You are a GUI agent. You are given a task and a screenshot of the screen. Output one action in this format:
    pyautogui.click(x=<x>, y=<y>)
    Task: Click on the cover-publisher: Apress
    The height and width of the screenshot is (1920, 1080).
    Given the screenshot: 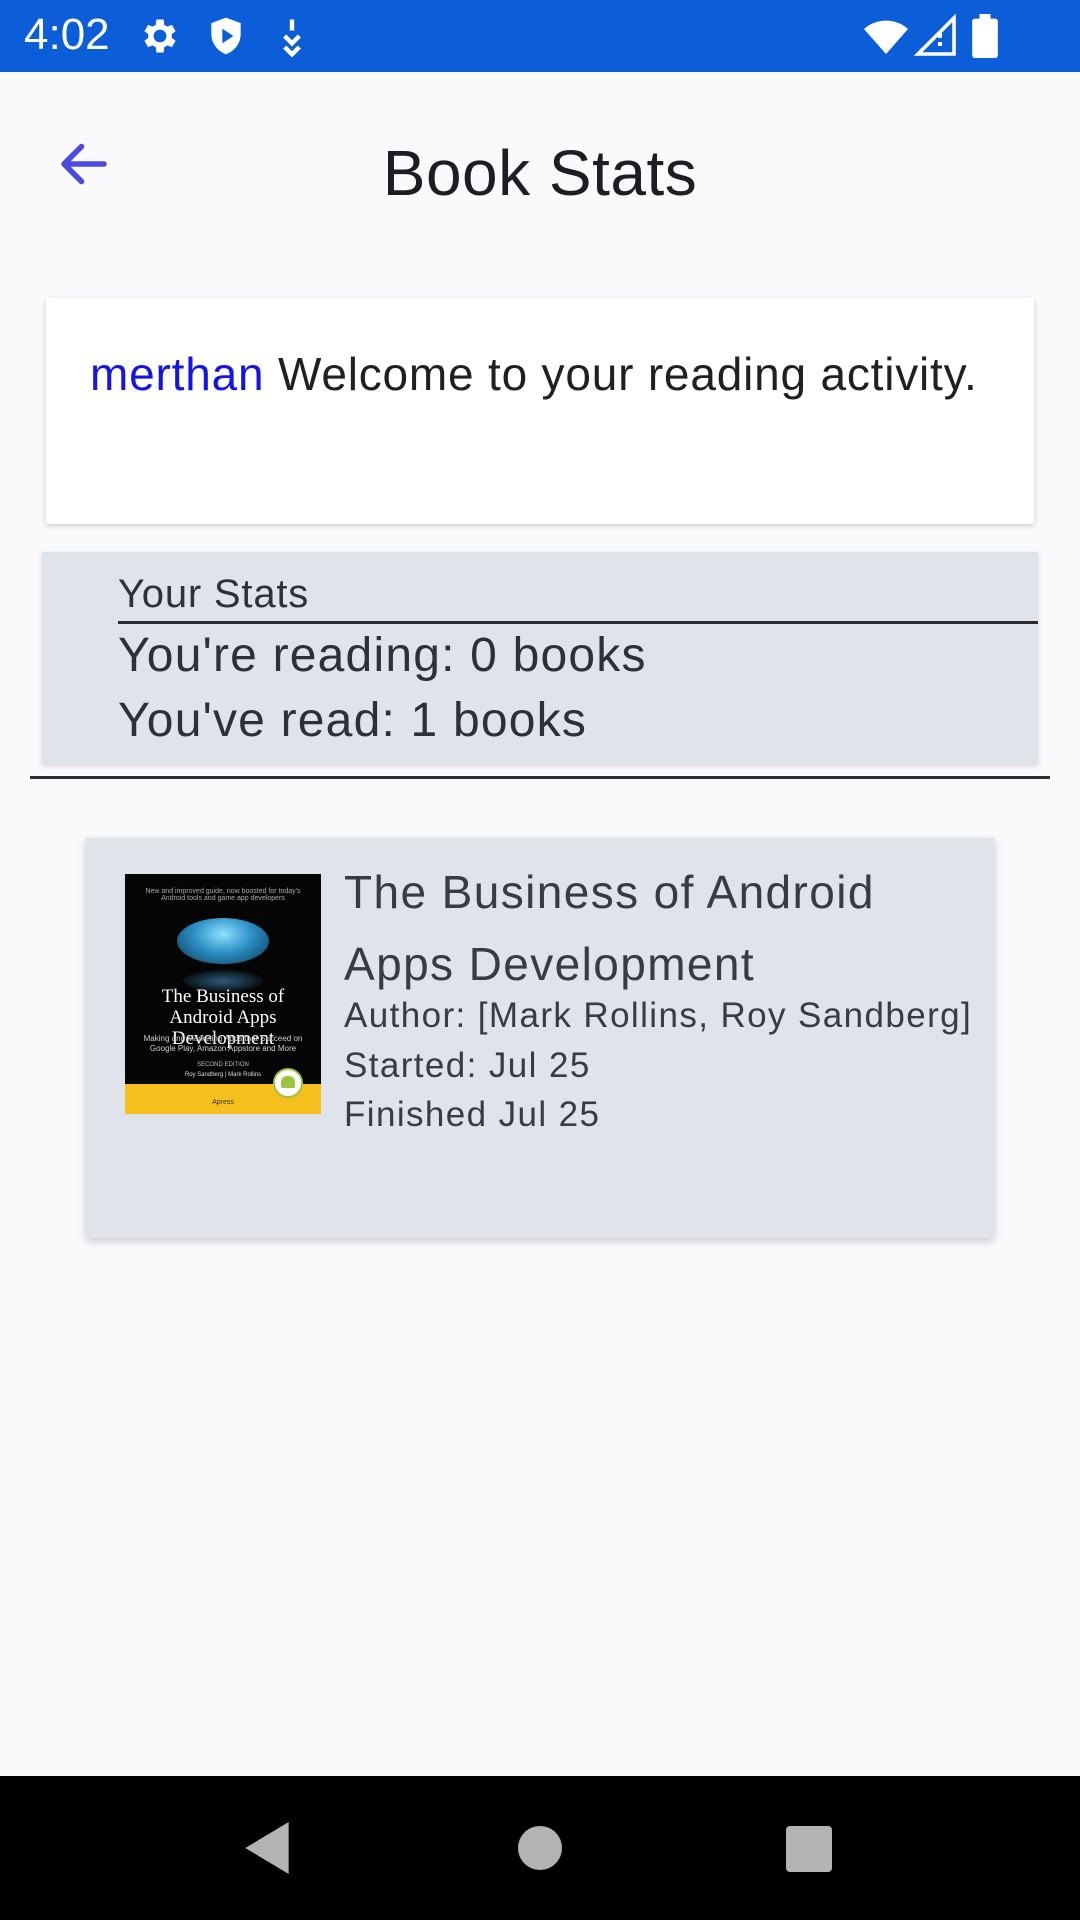 What is the action you would take?
    pyautogui.click(x=223, y=1102)
    